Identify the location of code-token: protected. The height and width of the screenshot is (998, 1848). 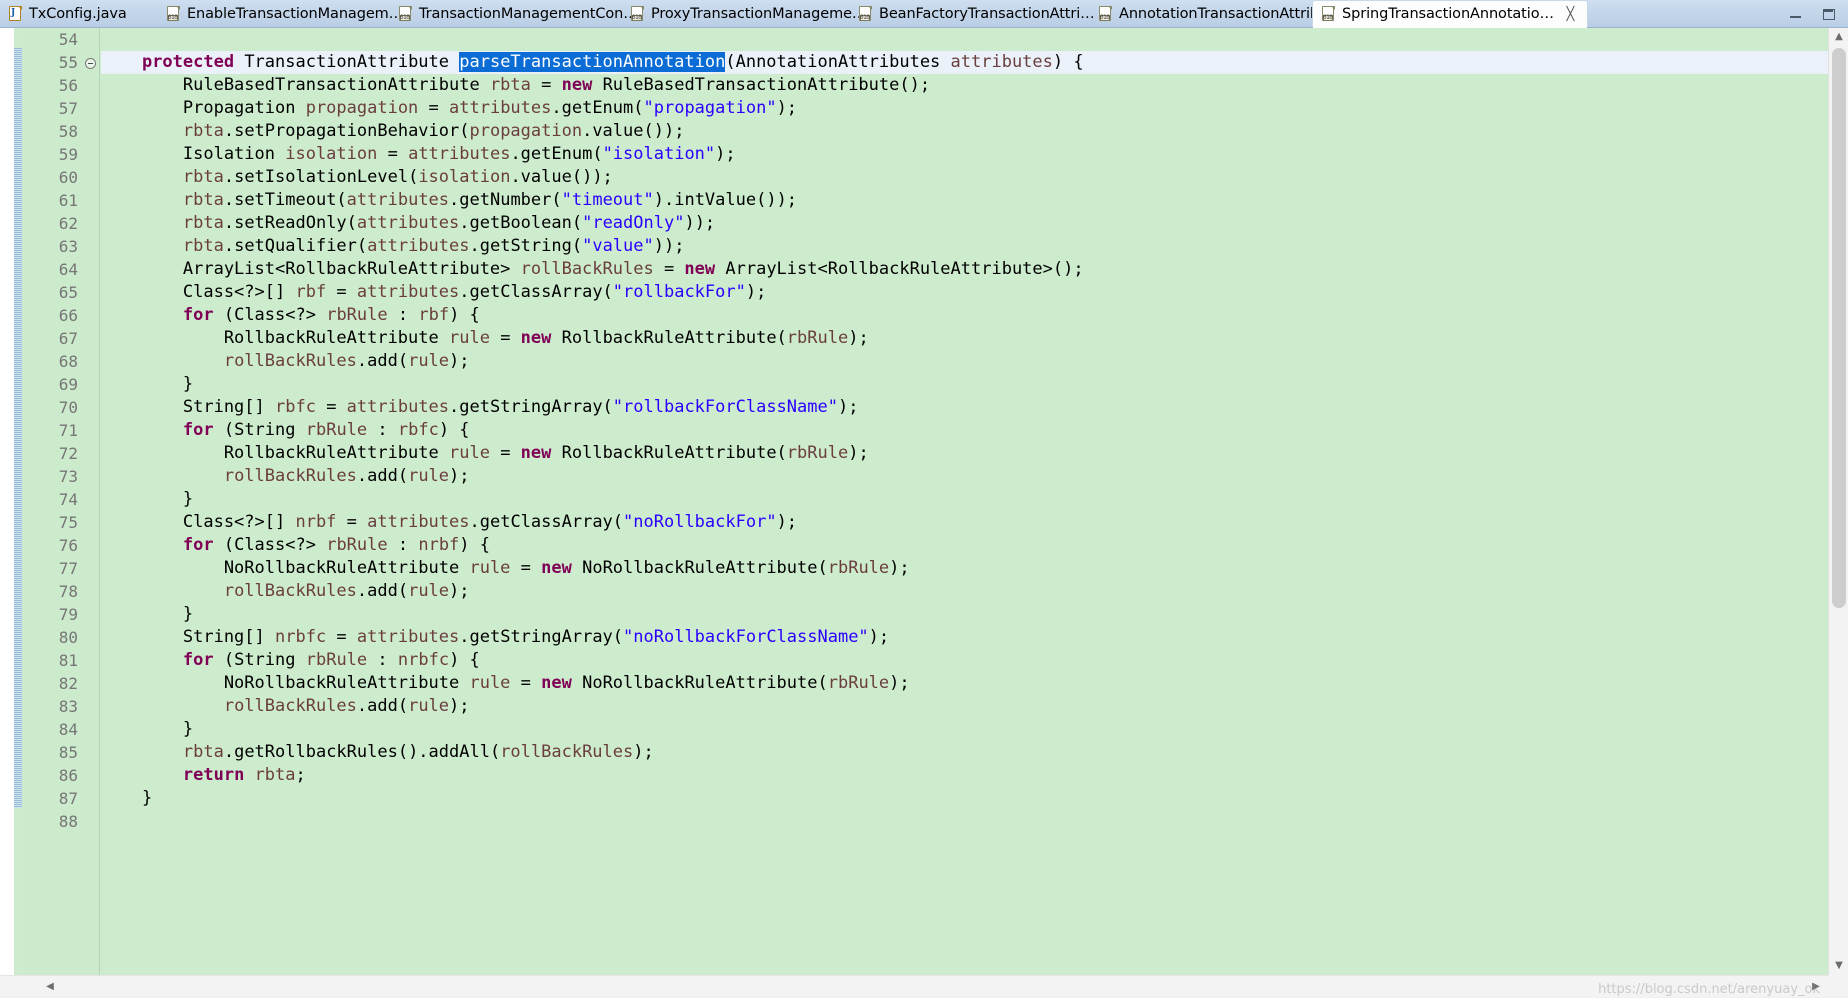
(188, 62).